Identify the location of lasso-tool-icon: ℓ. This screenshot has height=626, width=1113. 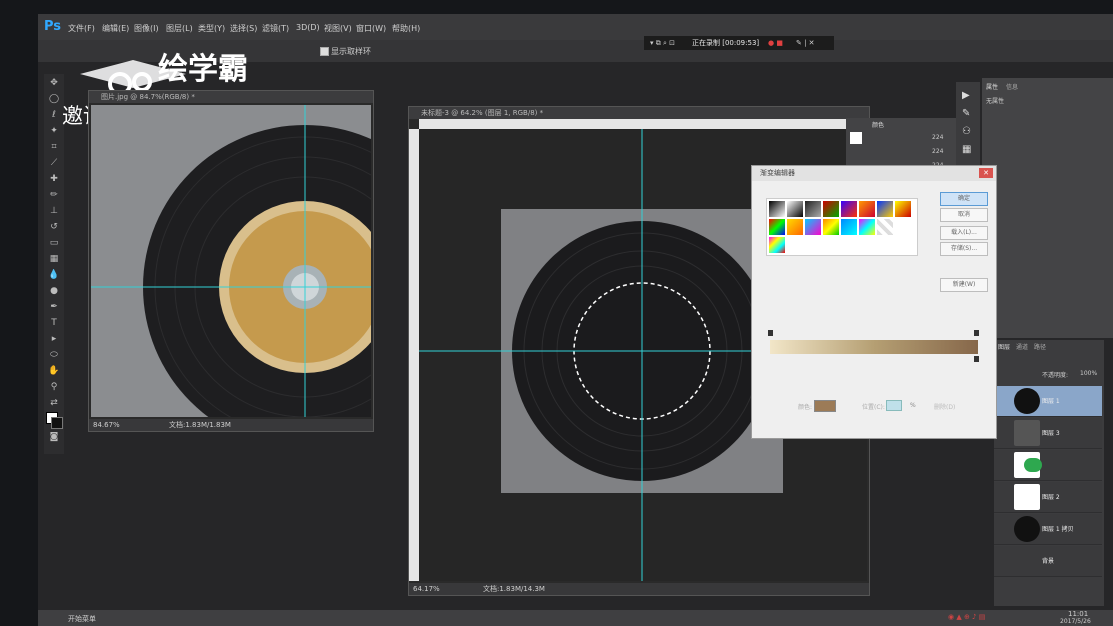
(54, 115).